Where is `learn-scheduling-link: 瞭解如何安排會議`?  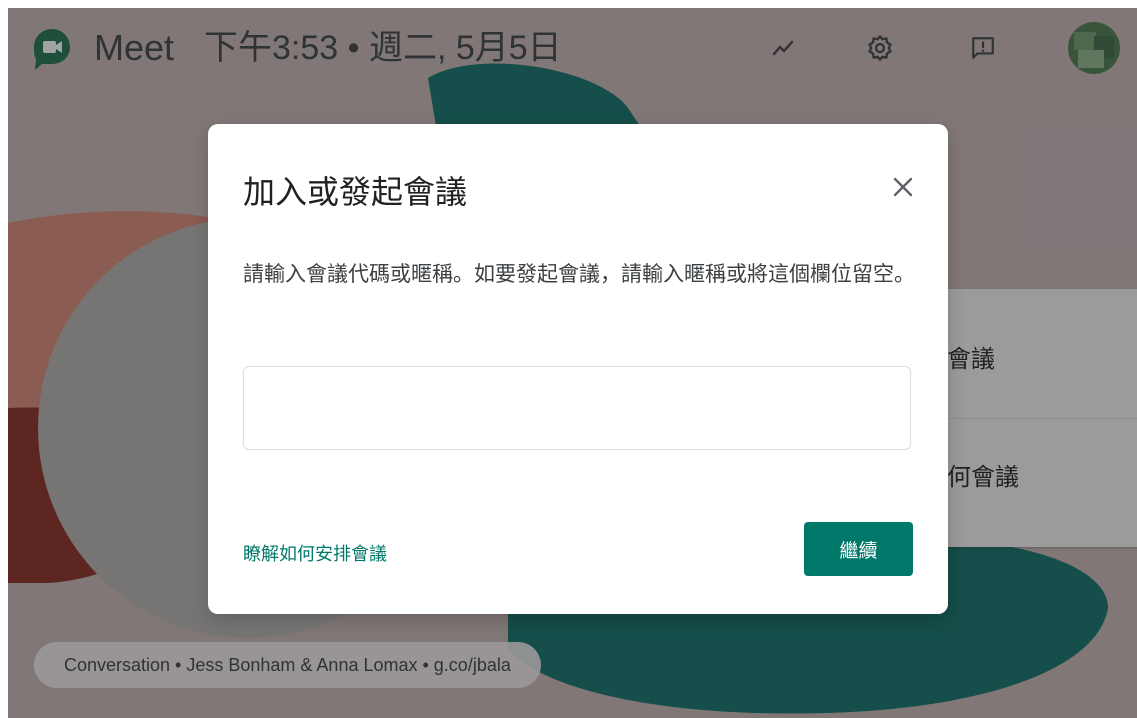 learn-scheduling-link: 瞭解如何安排會議 is located at coordinates (315, 554).